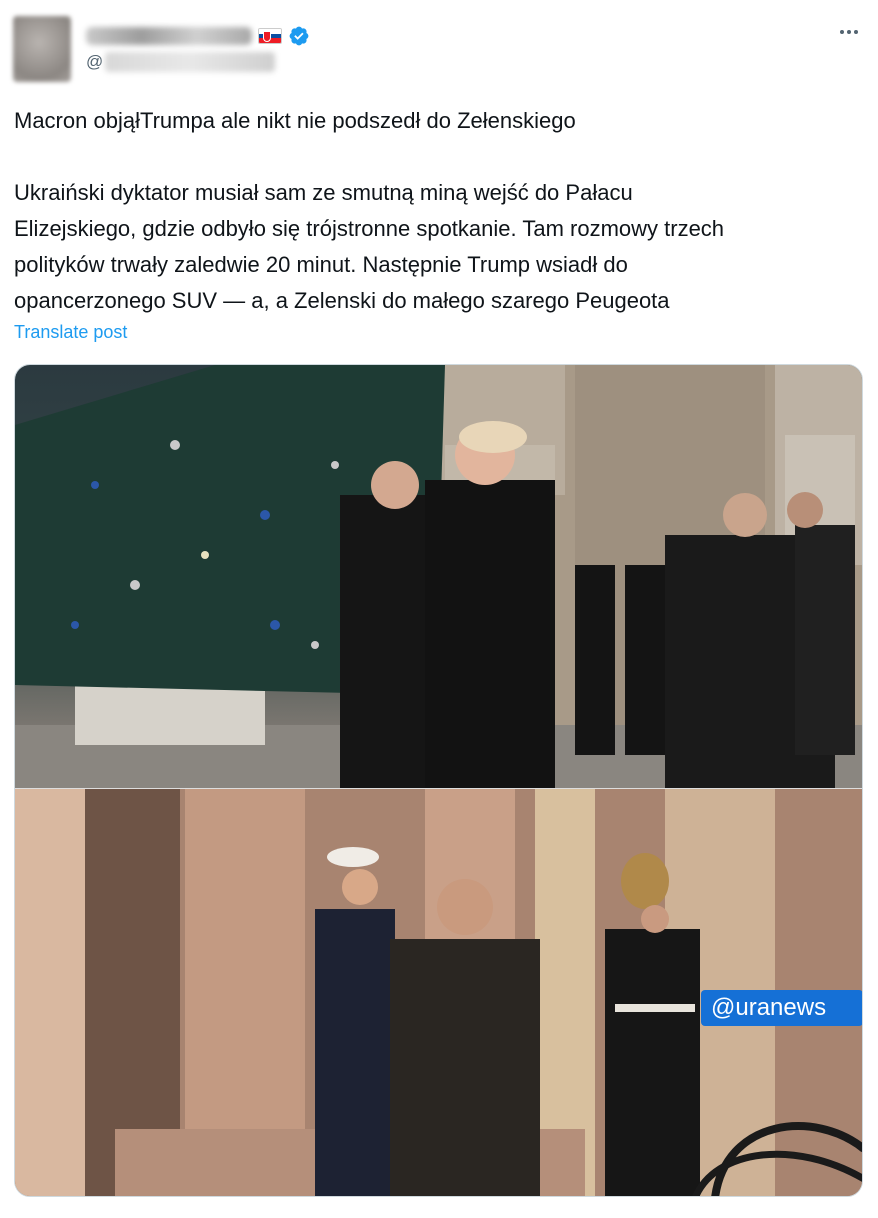 The height and width of the screenshot is (1218, 878). What do you see at coordinates (190, 62) in the screenshot?
I see `author-handle-blurred` at bounding box center [190, 62].